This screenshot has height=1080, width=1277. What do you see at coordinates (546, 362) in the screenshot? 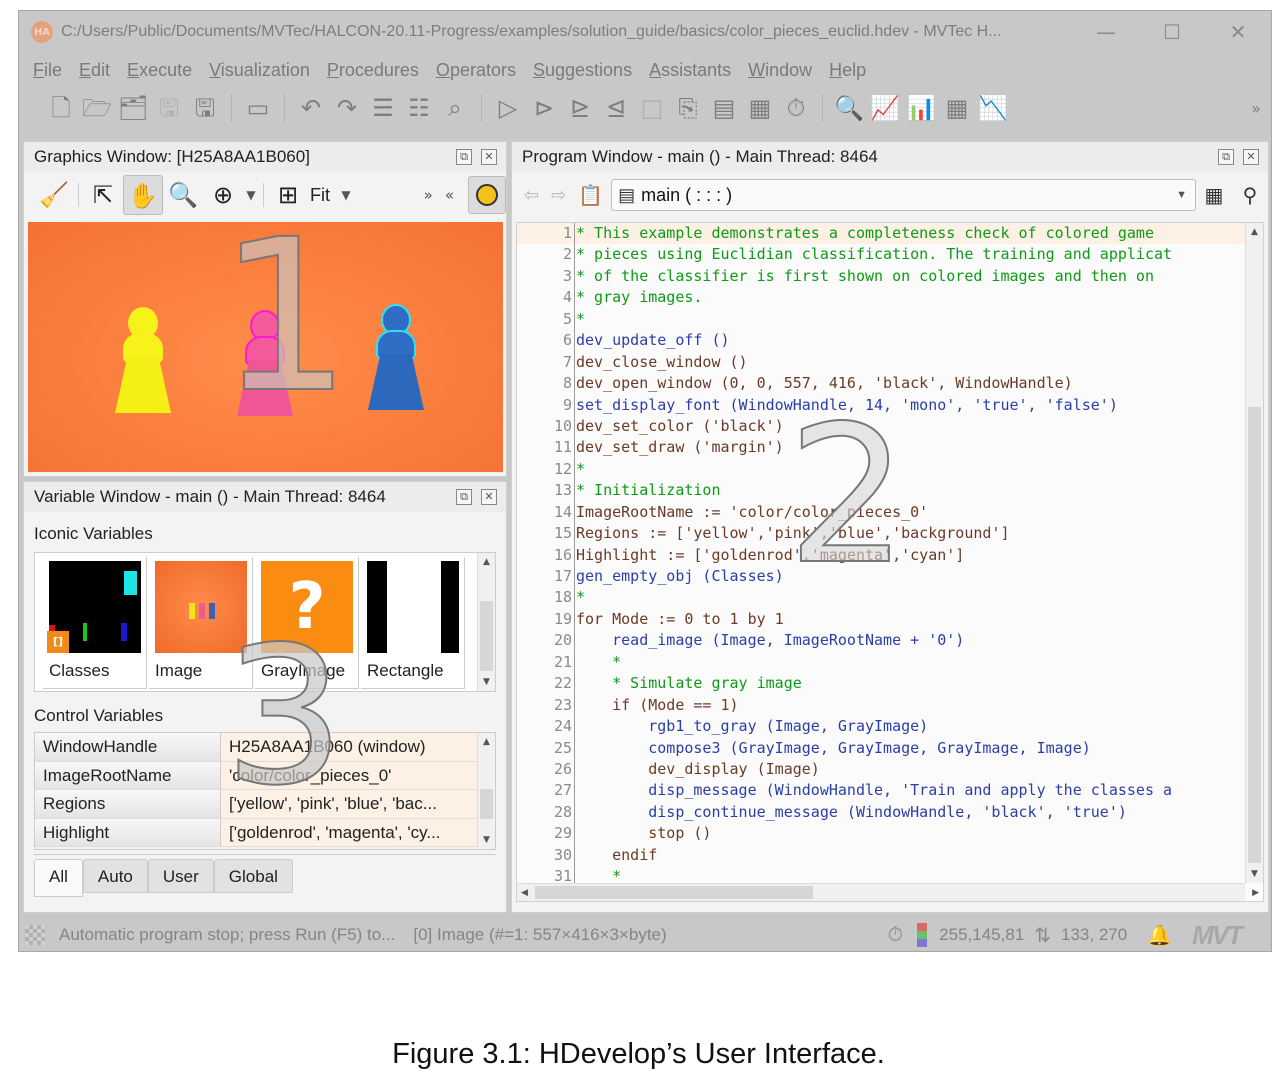
I see `line-number: 7` at bounding box center [546, 362].